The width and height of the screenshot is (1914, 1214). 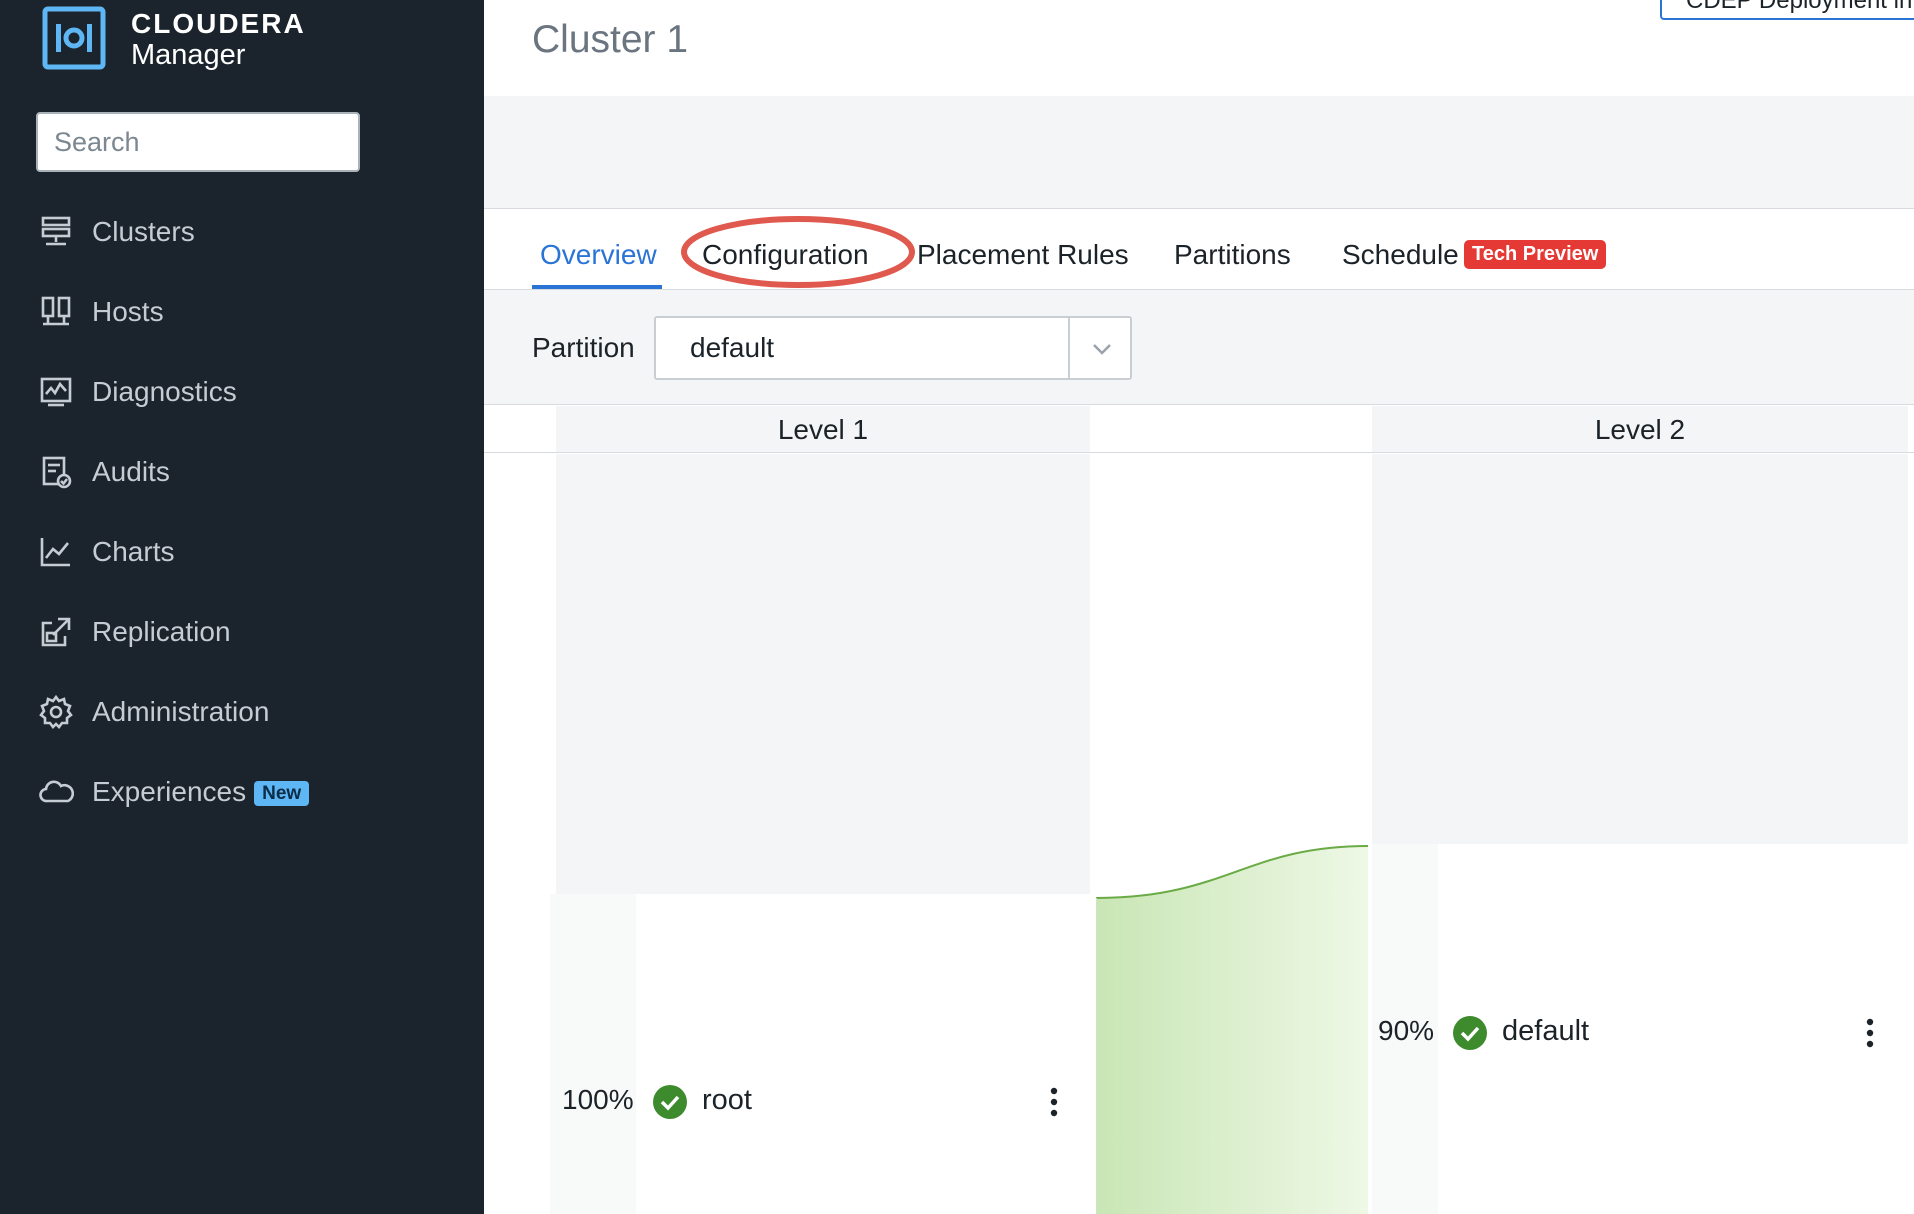 What do you see at coordinates (1546, 1031) in the screenshot?
I see `queue-name: default` at bounding box center [1546, 1031].